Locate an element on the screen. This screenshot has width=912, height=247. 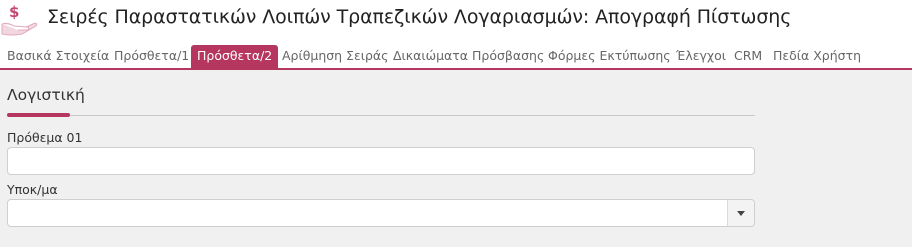
tab-formes-ektyposis: Φόρμες Εκτύπωσης is located at coordinates (609, 56).